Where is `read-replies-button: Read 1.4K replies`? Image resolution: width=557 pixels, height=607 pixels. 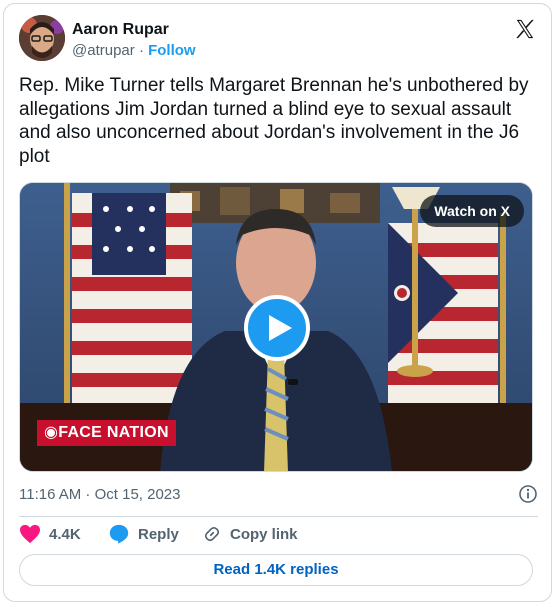
read-replies-button: Read 1.4K replies is located at coordinates (276, 570).